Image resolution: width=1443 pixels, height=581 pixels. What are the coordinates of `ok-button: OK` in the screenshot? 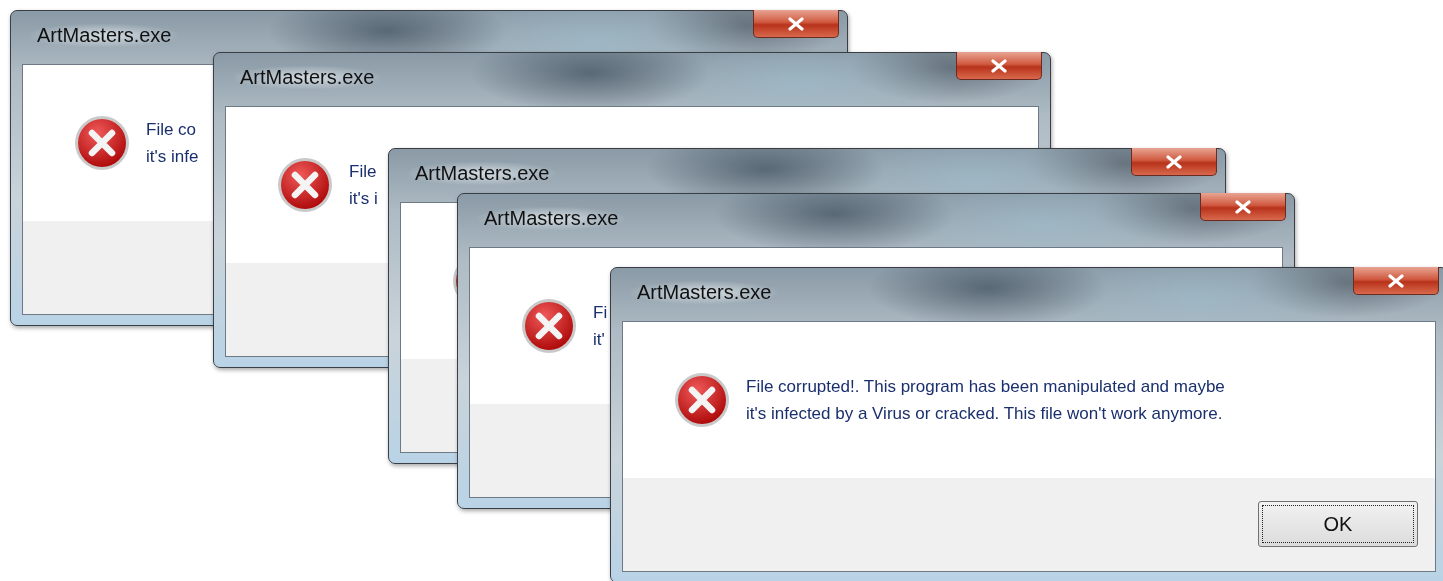 It's located at (1338, 524).